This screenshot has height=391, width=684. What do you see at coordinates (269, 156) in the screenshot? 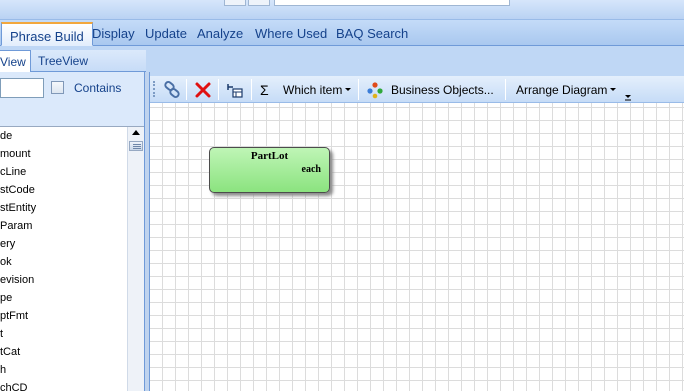
I see `node-title: PartLot` at bounding box center [269, 156].